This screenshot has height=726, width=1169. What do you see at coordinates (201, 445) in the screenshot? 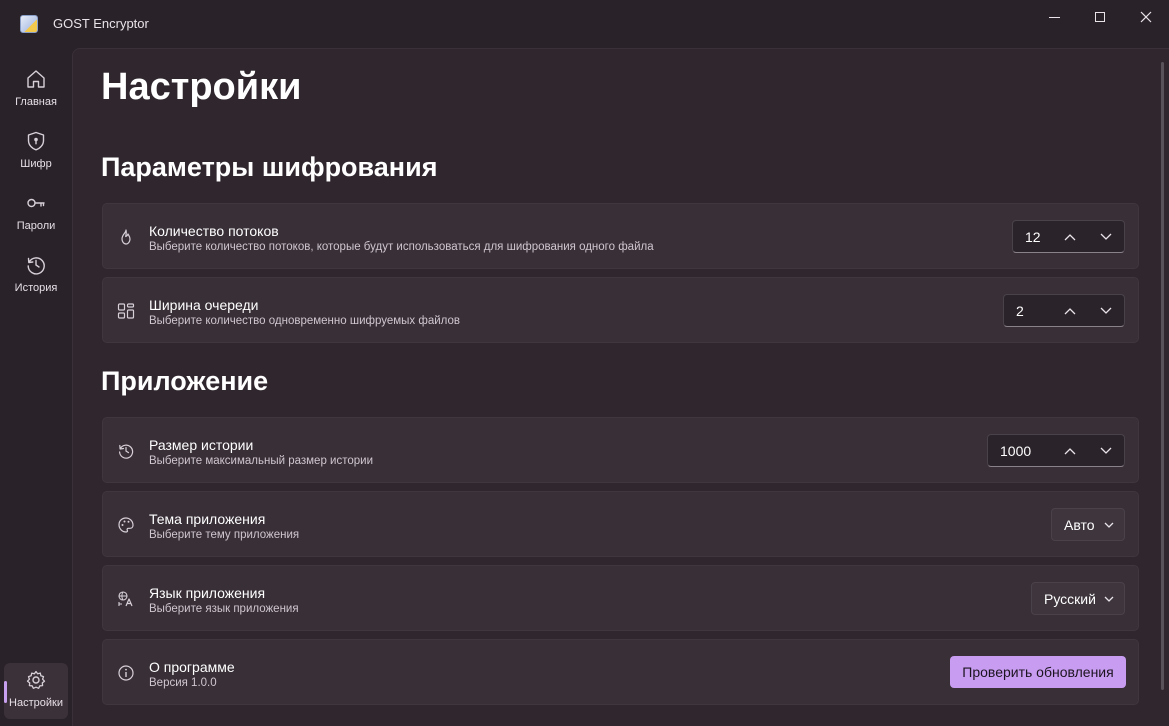
I see `setting-title: Размер истории` at bounding box center [201, 445].